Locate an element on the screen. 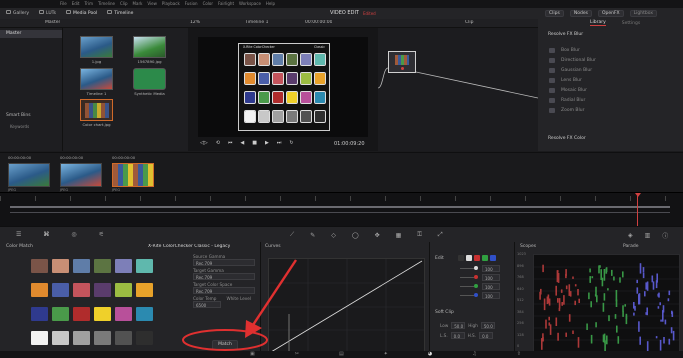 The height and width of the screenshot is (358, 683). channel-b-icon is located at coordinates (493, 258).